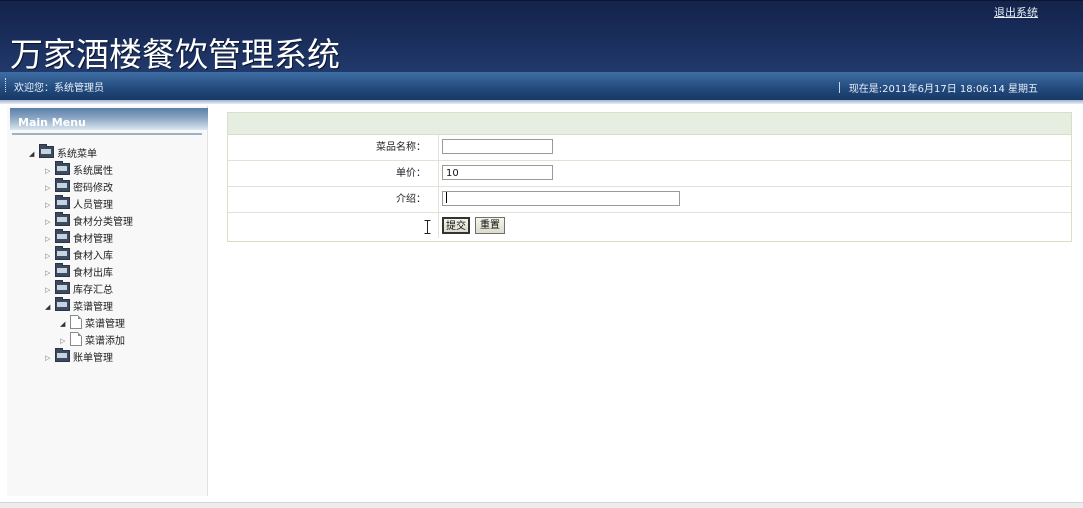  I want to click on sidebar-item-password-change: ▷ 密码修改, so click(79, 186).